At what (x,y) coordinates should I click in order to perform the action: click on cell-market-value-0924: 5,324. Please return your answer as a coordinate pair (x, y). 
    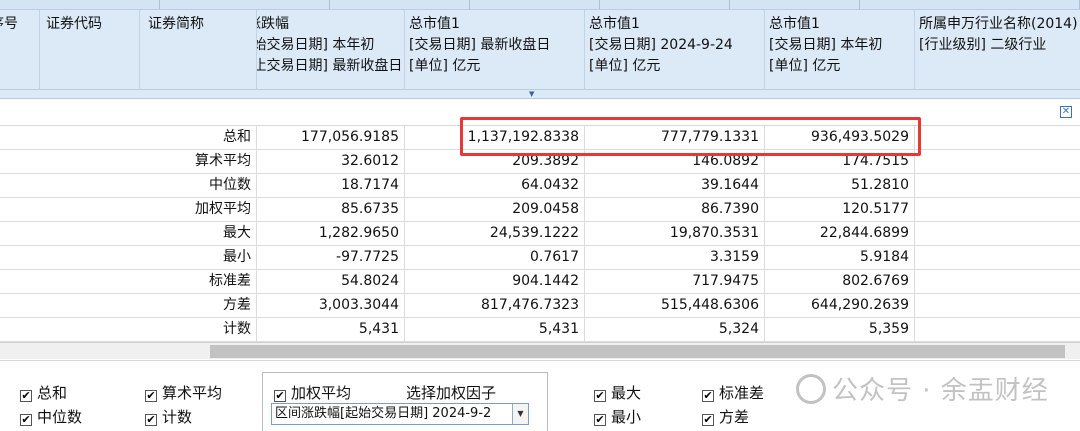
    Looking at the image, I should click on (675, 329).